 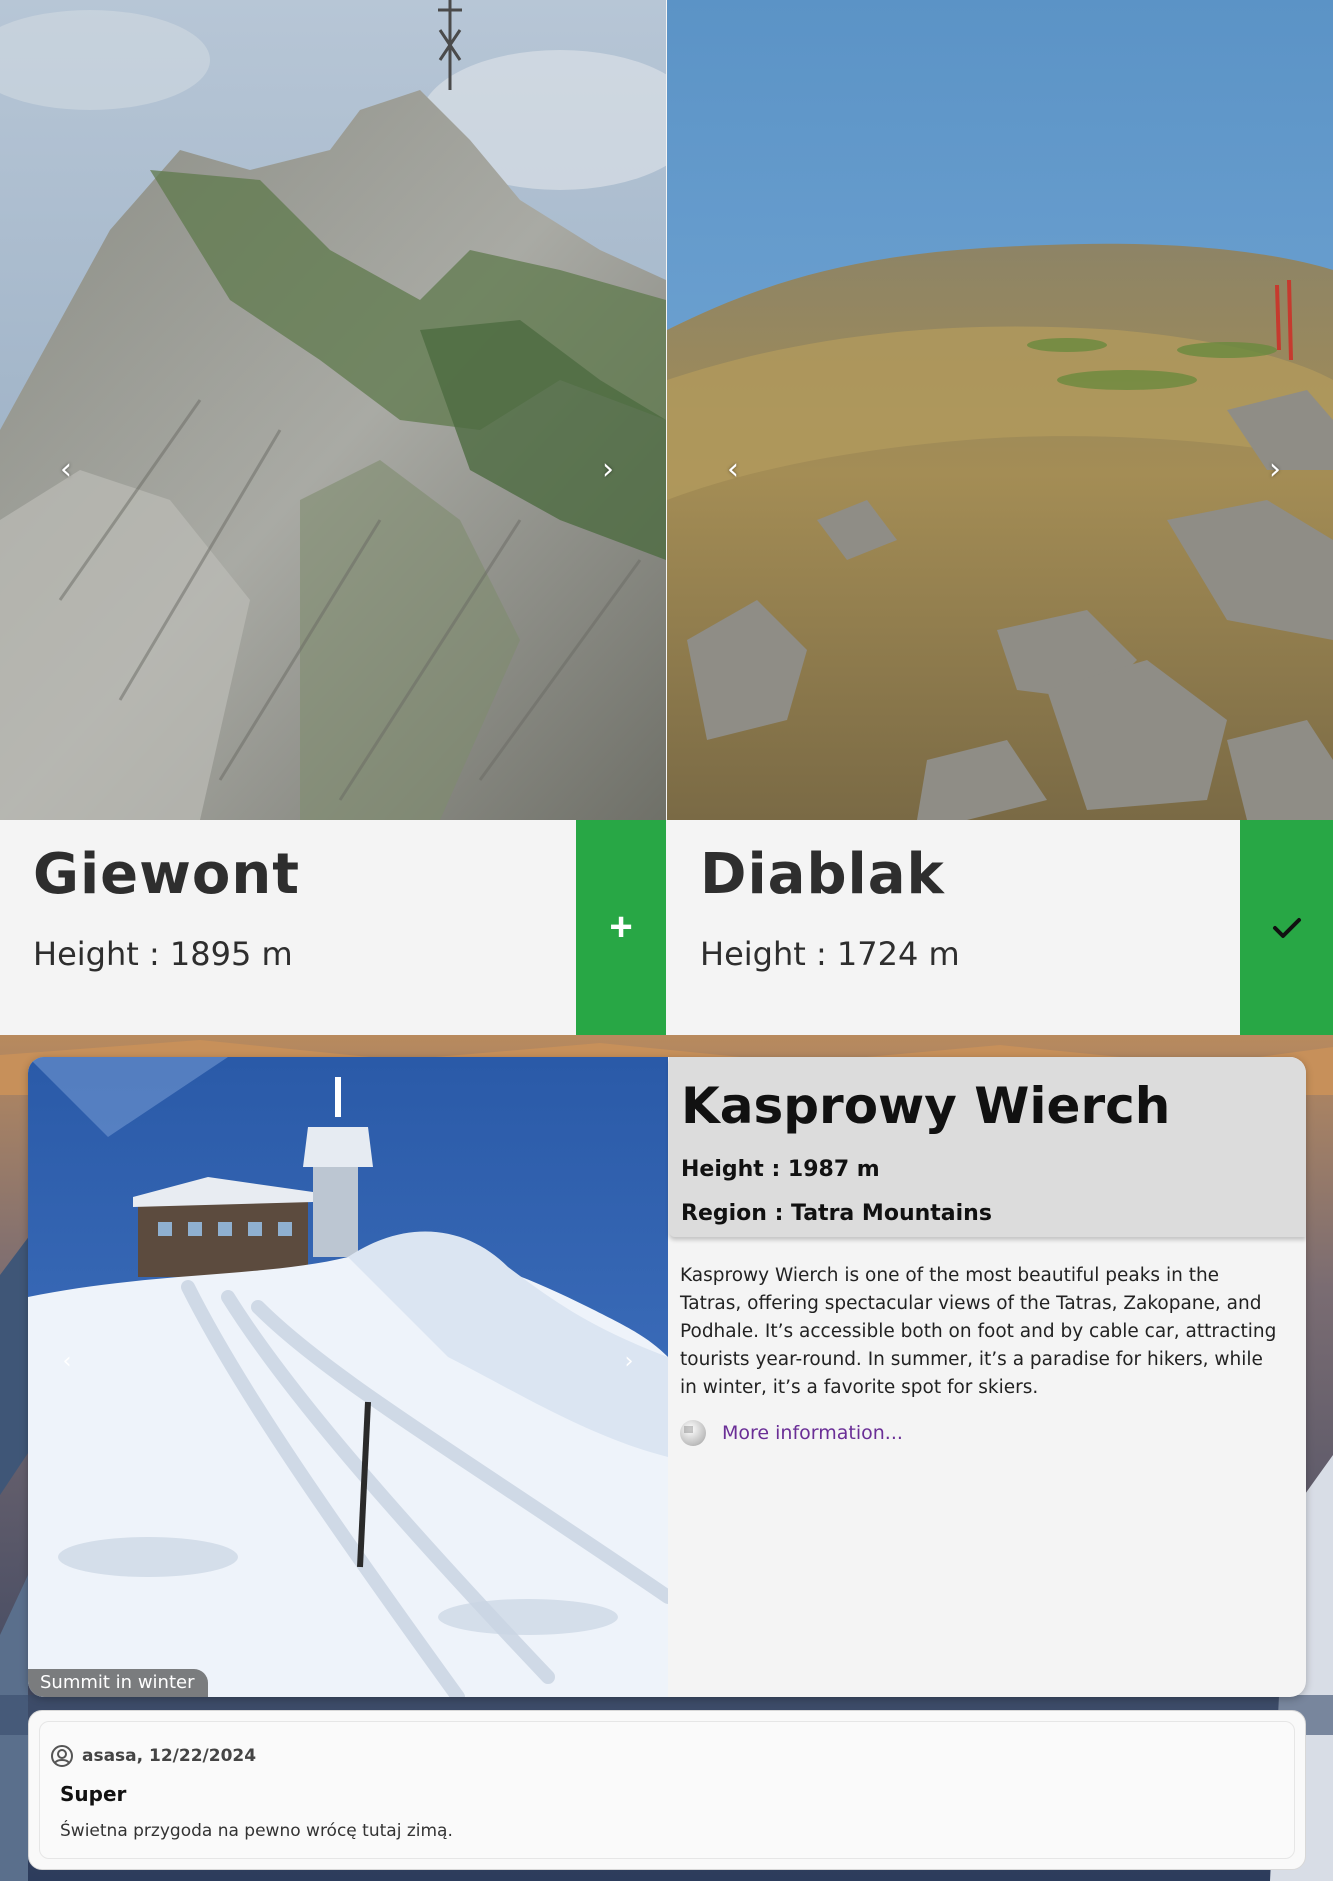 I want to click on peak-info-giewont: Giewont Height : 1895 m +, so click(x=333, y=927).